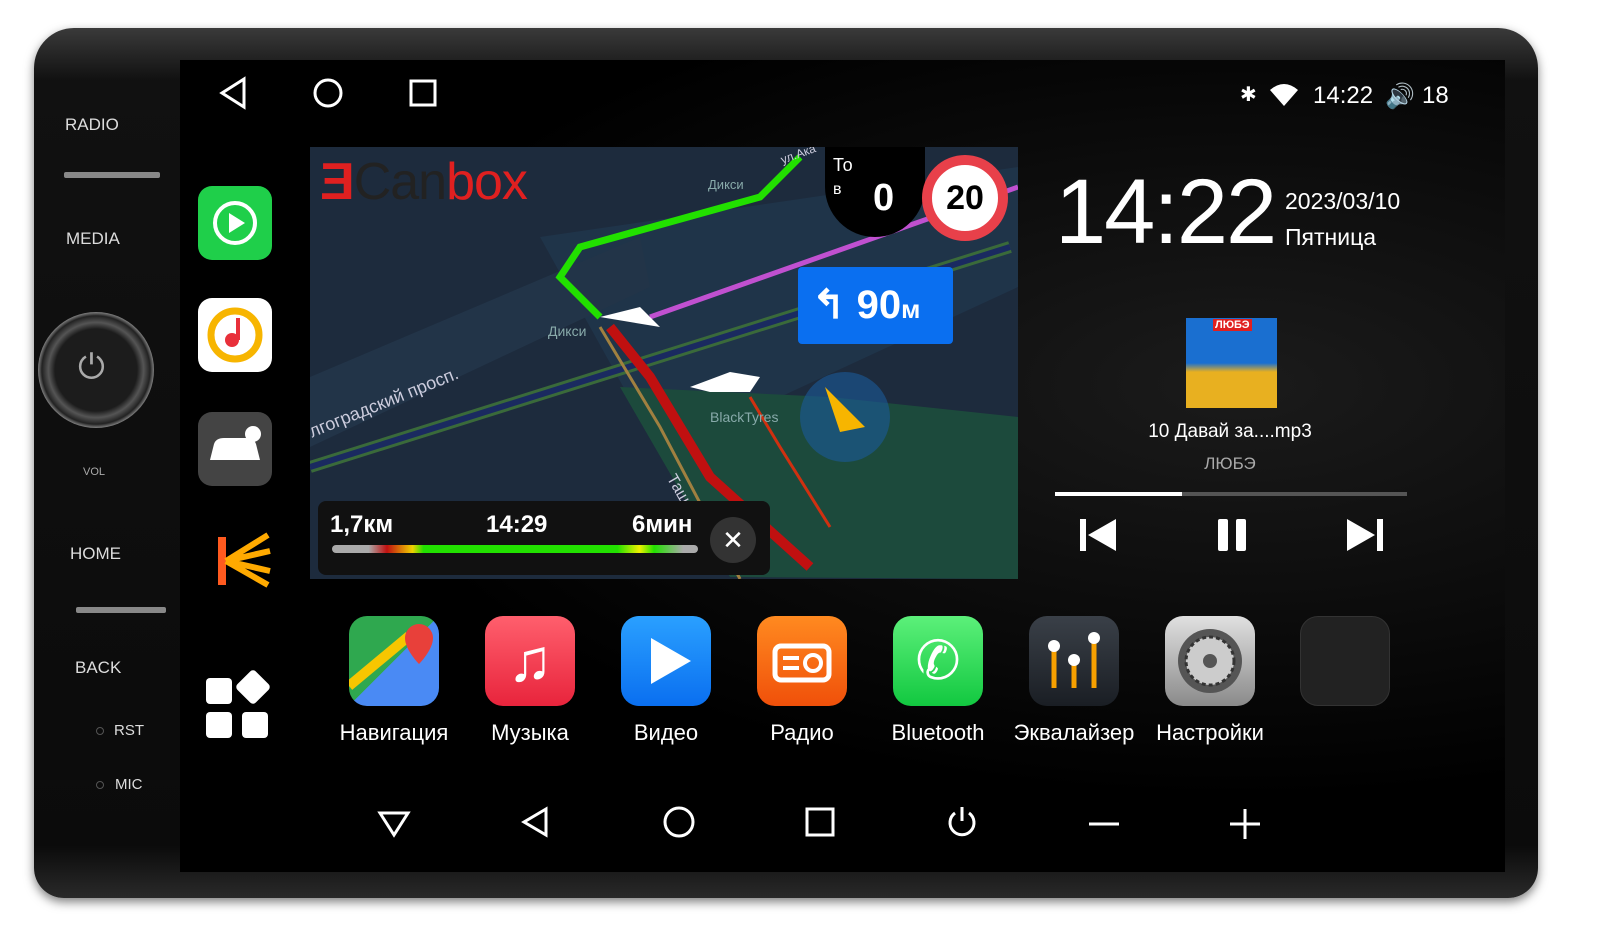 This screenshot has height=944, width=1600. I want to click on arrival-time: 14:29, so click(517, 524).